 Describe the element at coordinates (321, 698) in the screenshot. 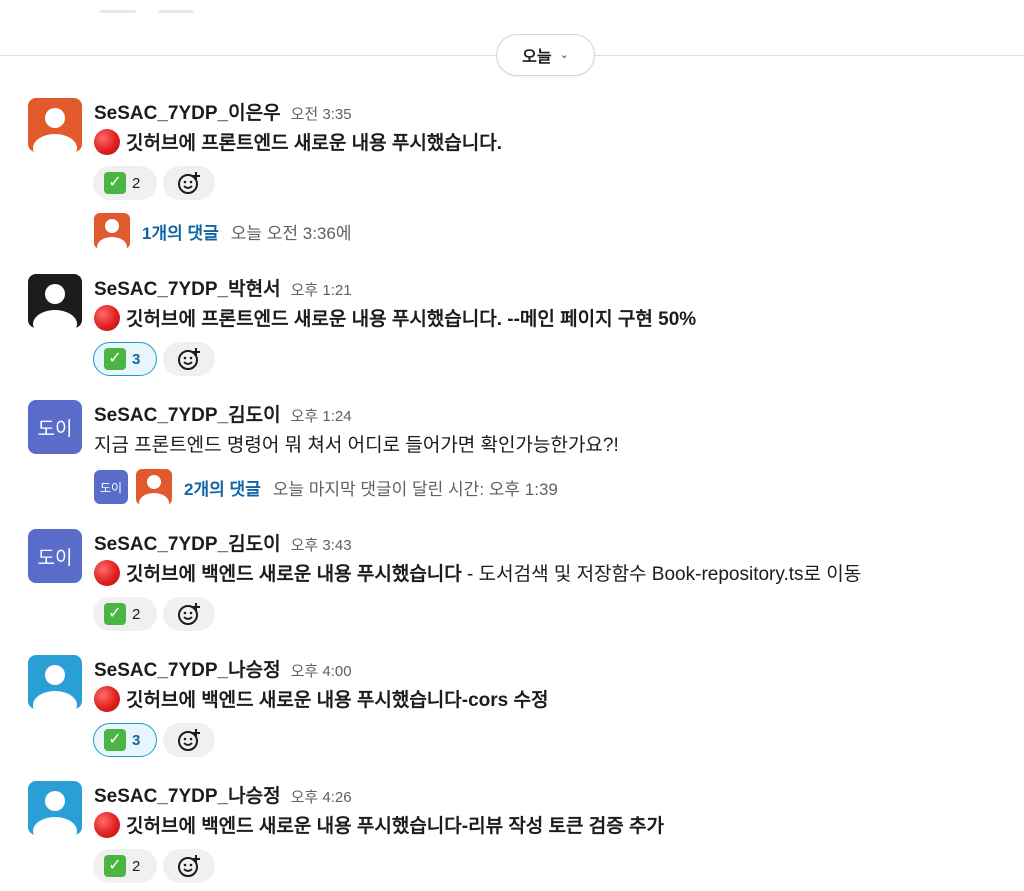

I see `message-text: 깃허브에 백엔드 새로운 내용 푸시했습니다-cors 수정` at that location.